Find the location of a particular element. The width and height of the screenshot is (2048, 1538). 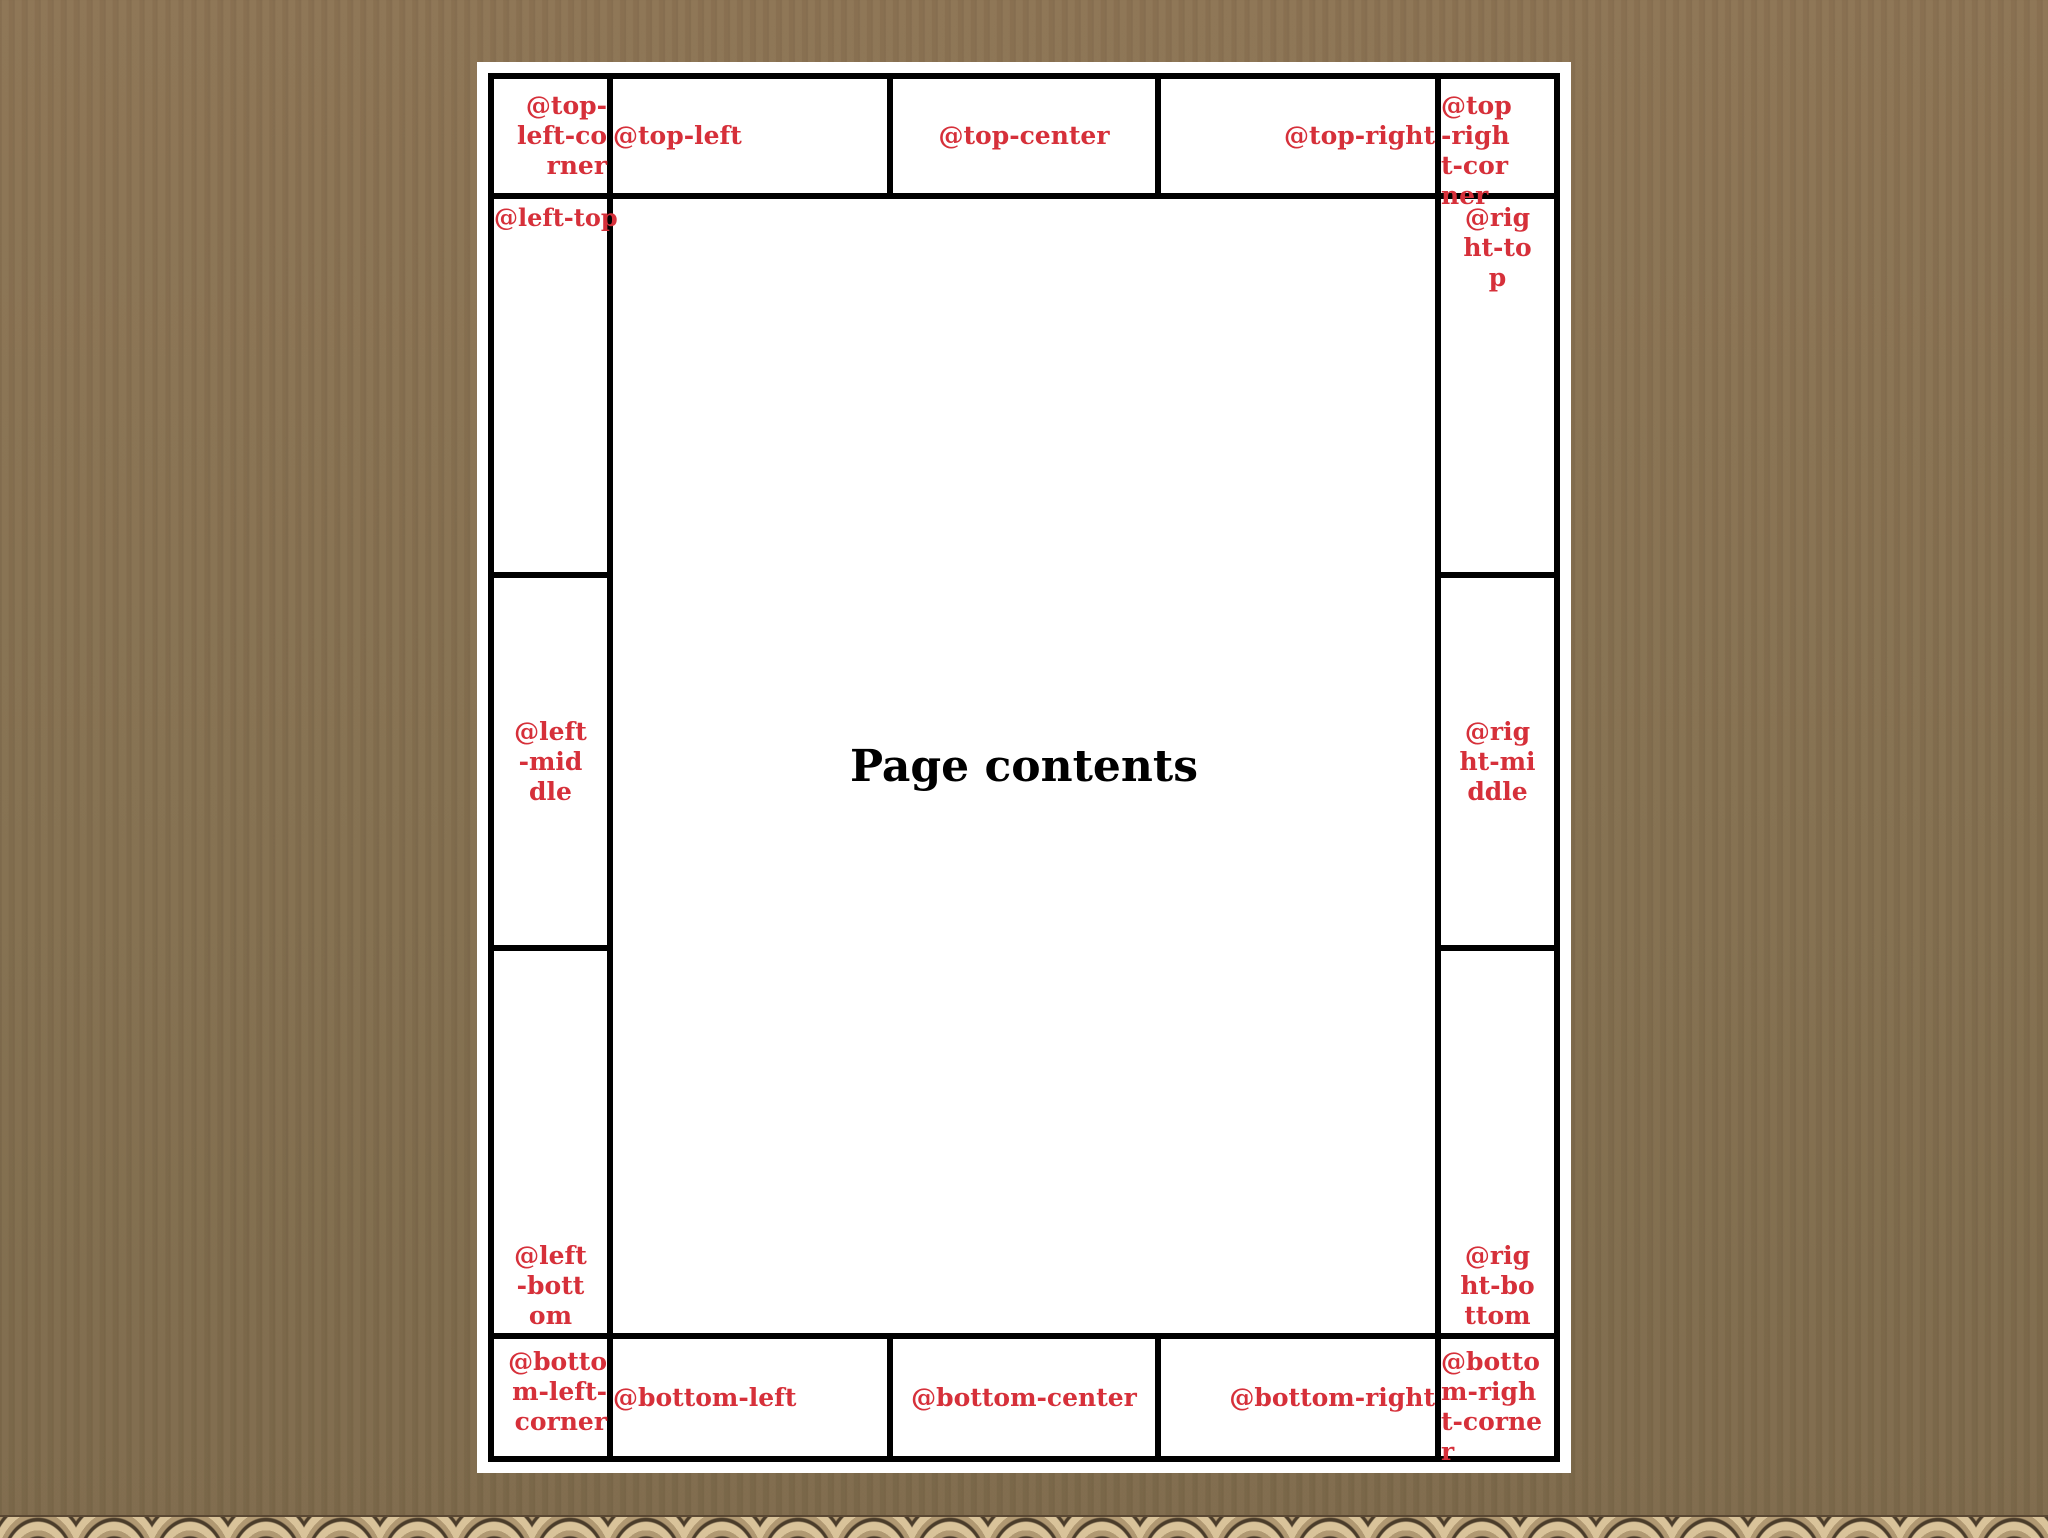

bottom-left-corner-box: @bottom-left-corner is located at coordinates (550, 1397).